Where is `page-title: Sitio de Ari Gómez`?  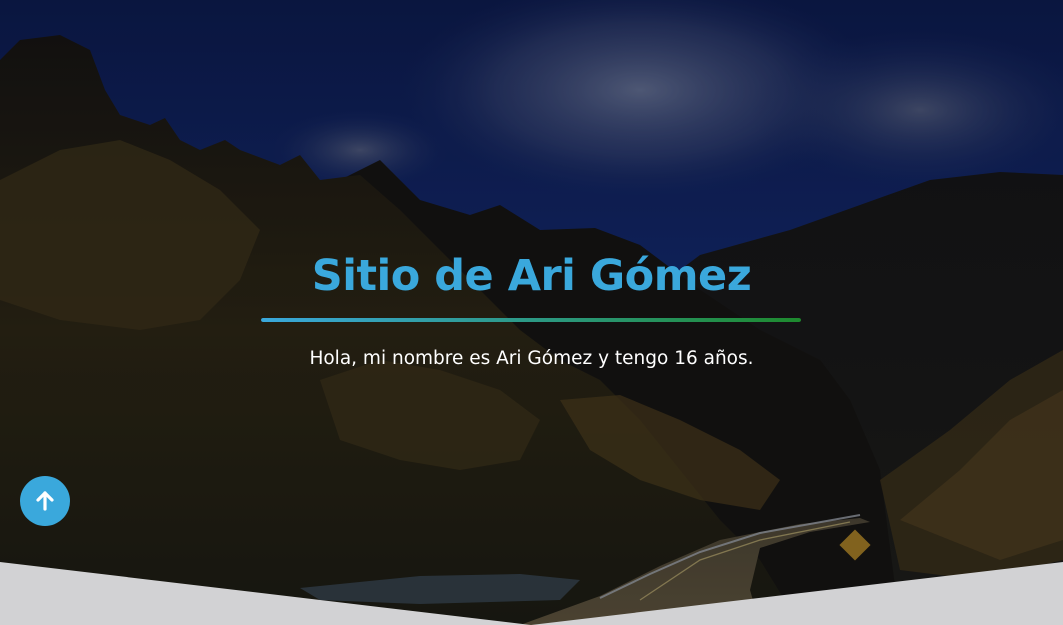
page-title: Sitio de Ari Gómez is located at coordinates (531, 276).